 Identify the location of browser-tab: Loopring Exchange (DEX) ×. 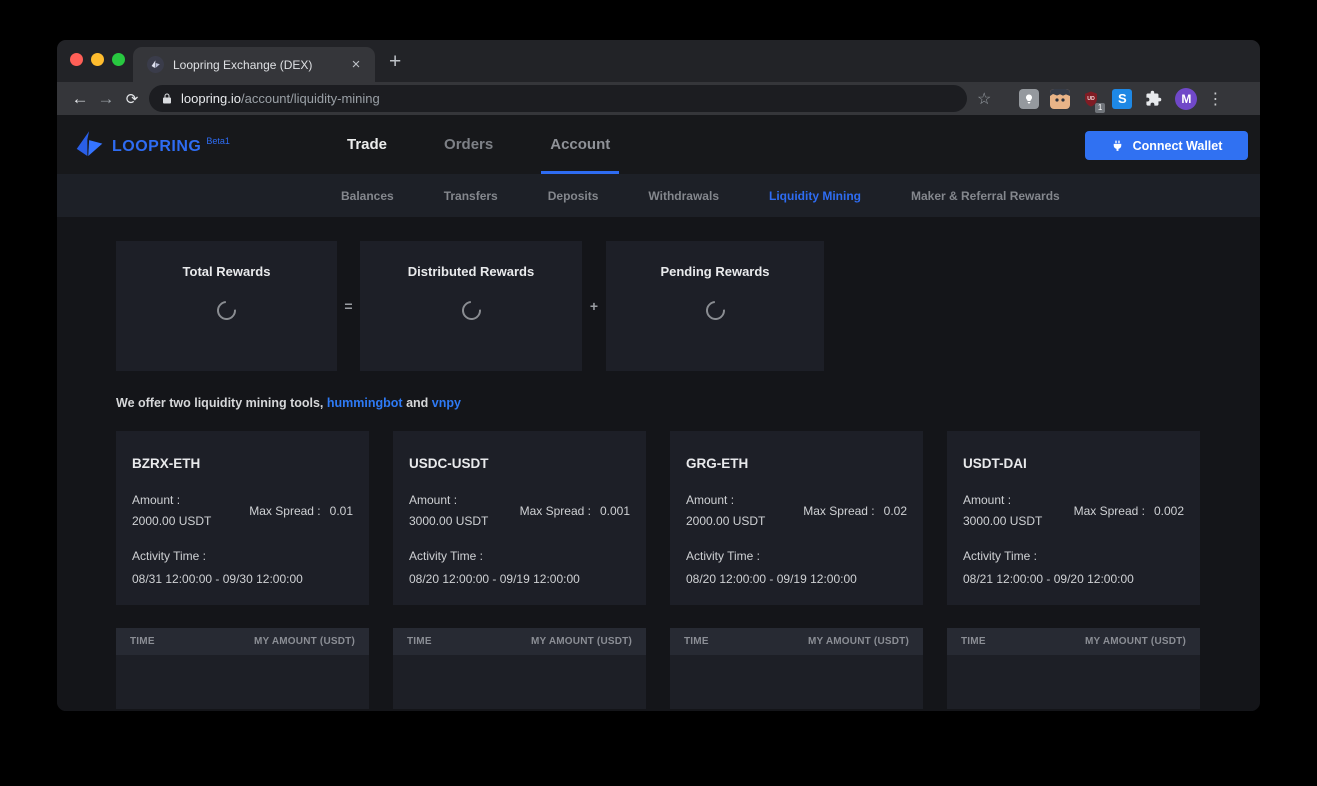
(254, 64).